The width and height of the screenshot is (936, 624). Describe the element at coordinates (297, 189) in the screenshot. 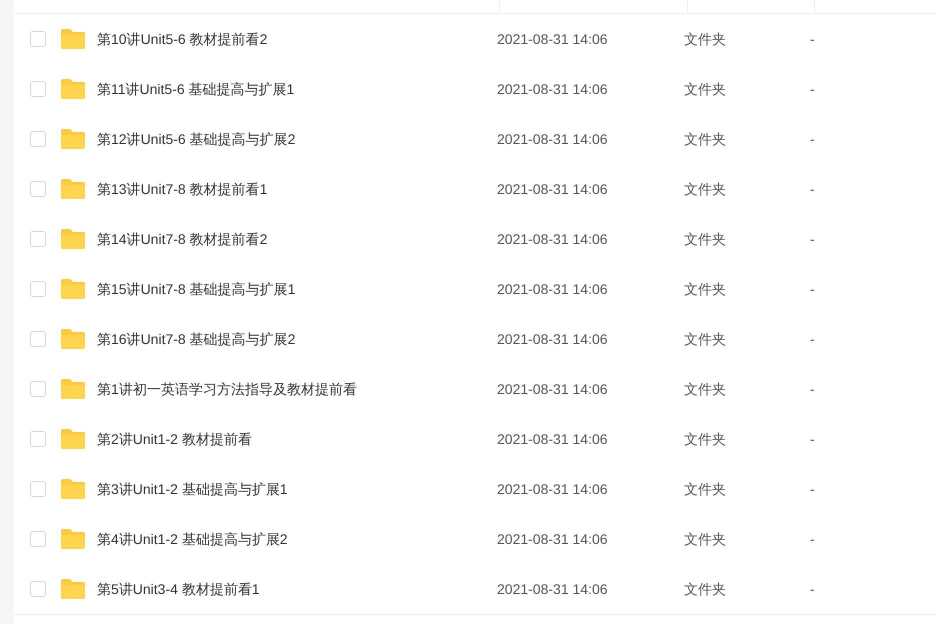

I see `file-name: 第13讲Unit7-8 教材提前看1` at that location.